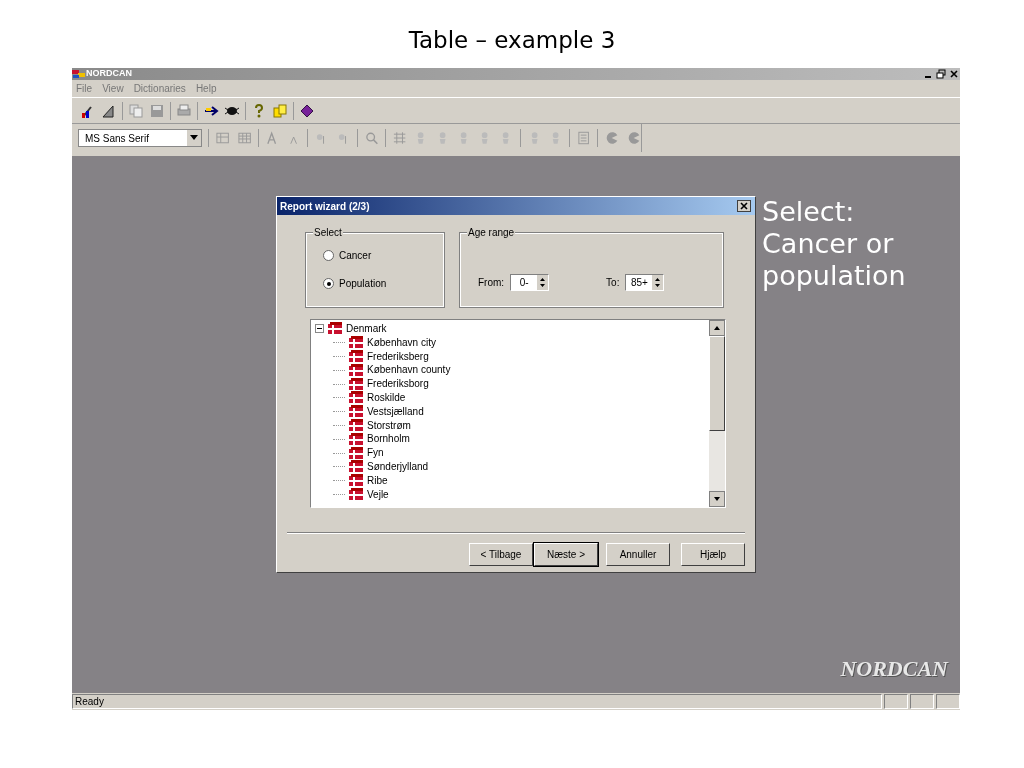 This screenshot has width=1024, height=768. Describe the element at coordinates (510, 384) in the screenshot. I see `tree-item: Frederiksborg` at that location.